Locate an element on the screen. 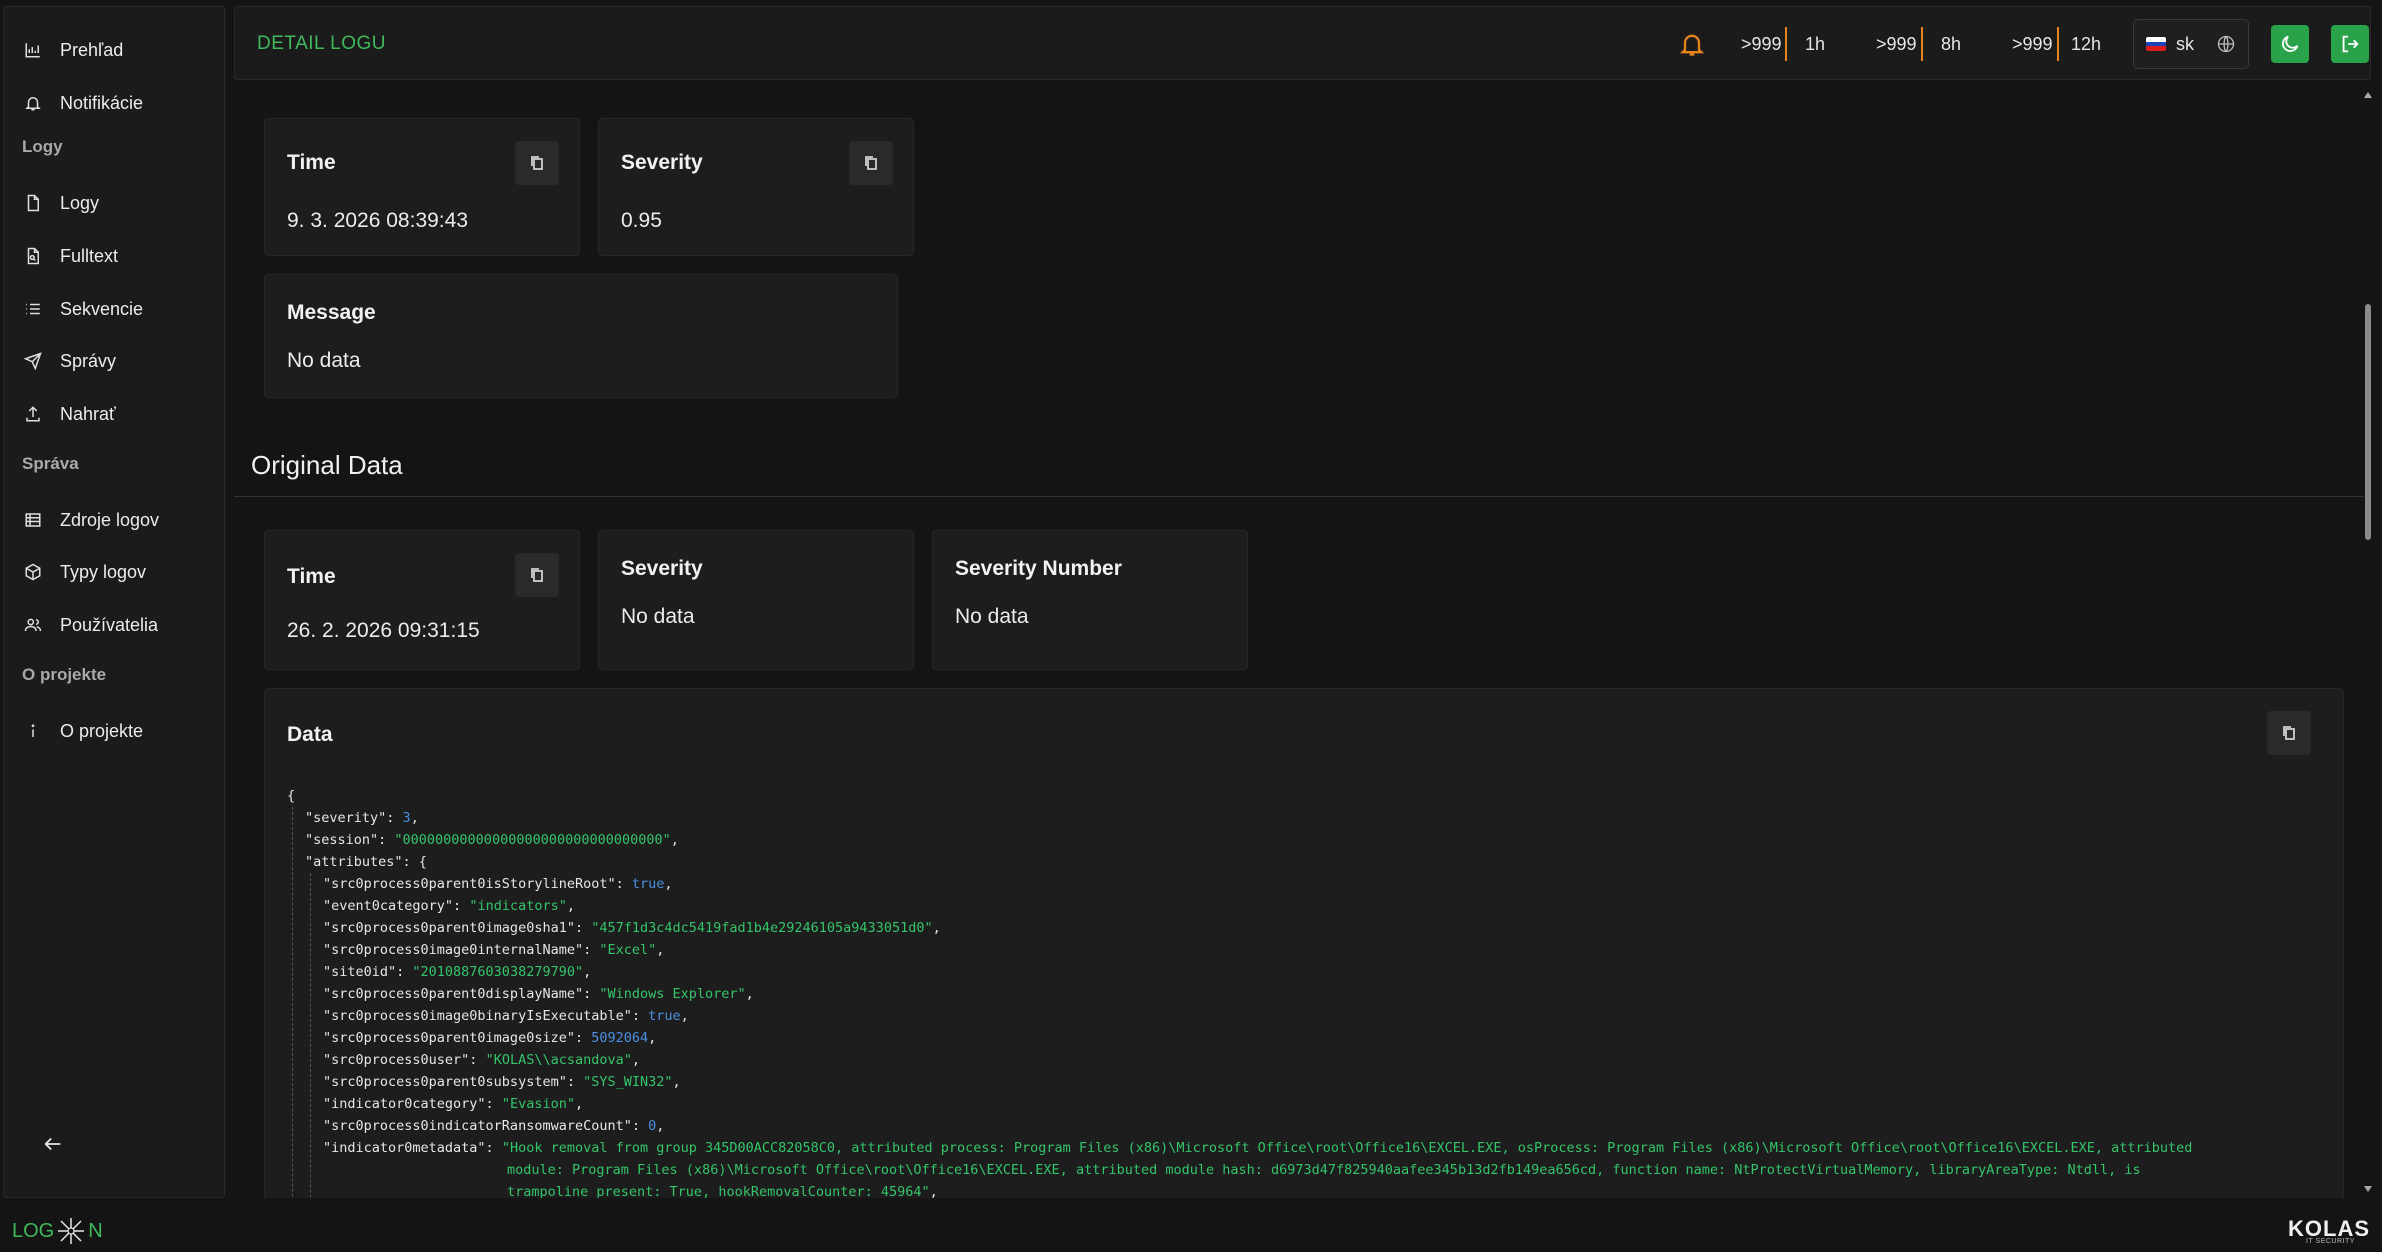 Image resolution: width=2382 pixels, height=1252 pixels. arrow-left-icon is located at coordinates (52, 1144).